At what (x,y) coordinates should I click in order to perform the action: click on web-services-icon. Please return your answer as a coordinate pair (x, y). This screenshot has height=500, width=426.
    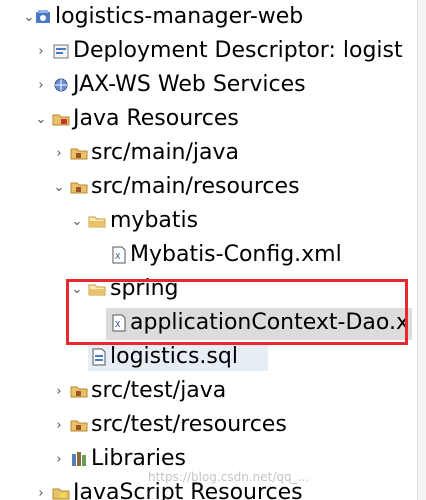
    Looking at the image, I should click on (61, 85).